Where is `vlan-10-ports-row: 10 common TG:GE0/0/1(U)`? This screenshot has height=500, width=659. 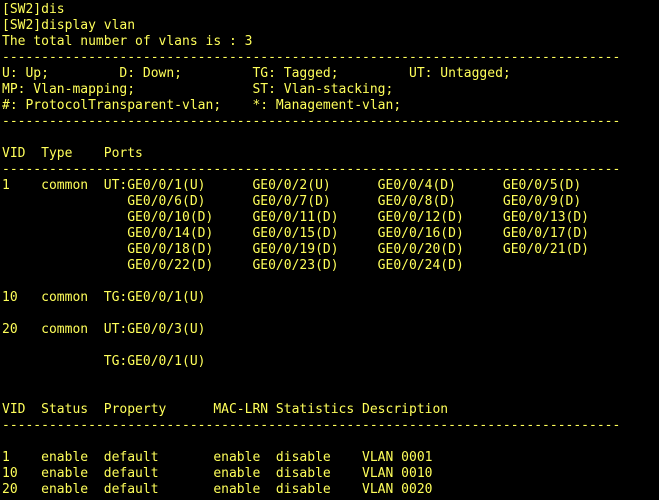
vlan-10-ports-row: 10 common TG:GE0/0/1(U) is located at coordinates (104, 297).